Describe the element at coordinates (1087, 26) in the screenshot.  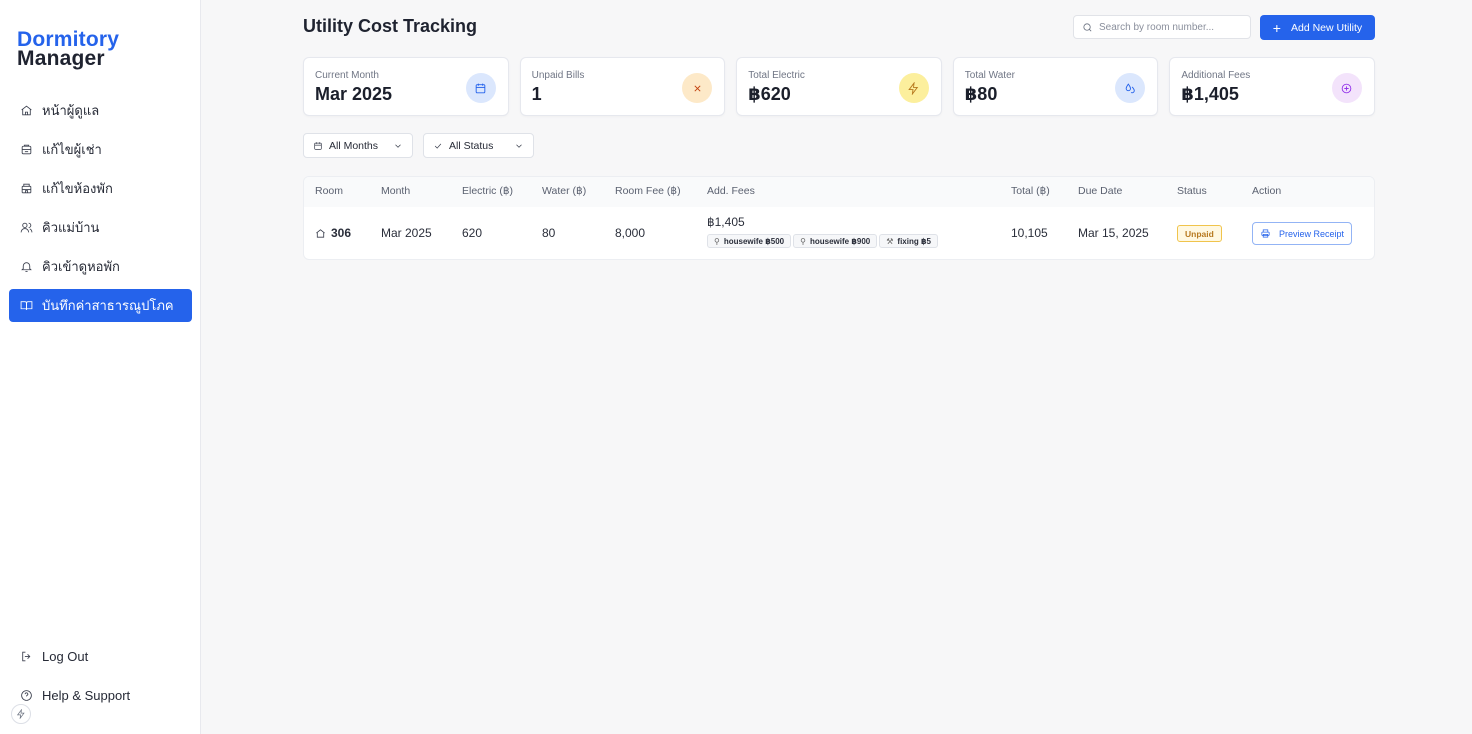
I see `search-icon` at that location.